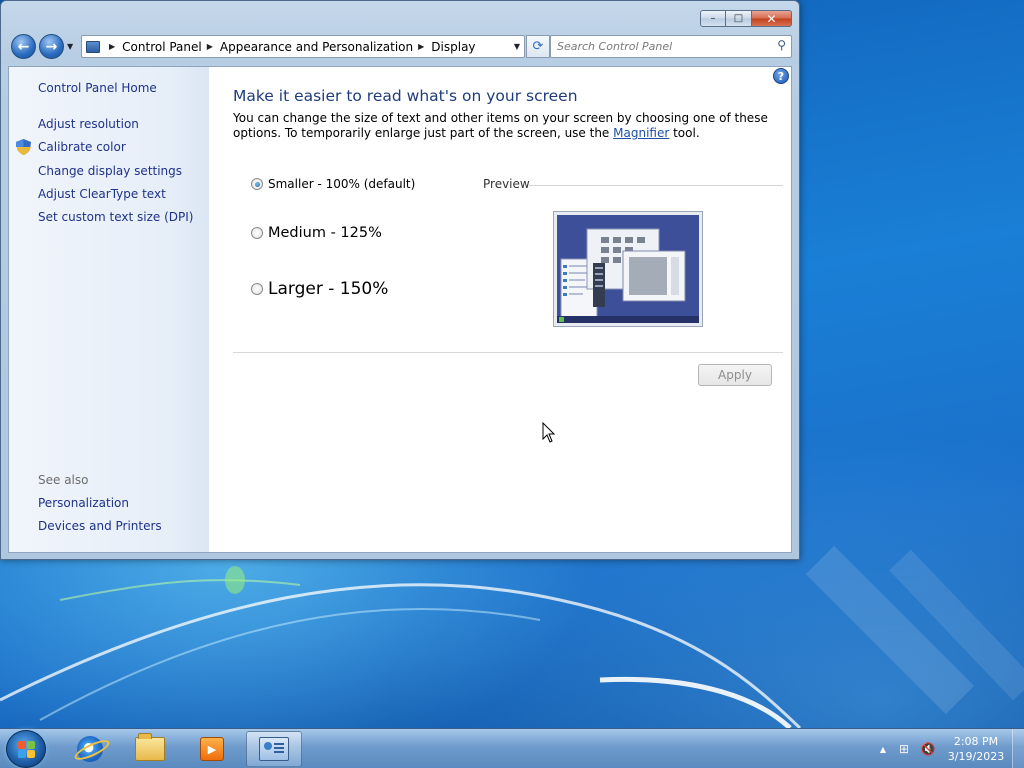 The image size is (1024, 768). What do you see at coordinates (88, 124) in the screenshot?
I see `sidebar-adjust-resolution: Adjust resolution` at bounding box center [88, 124].